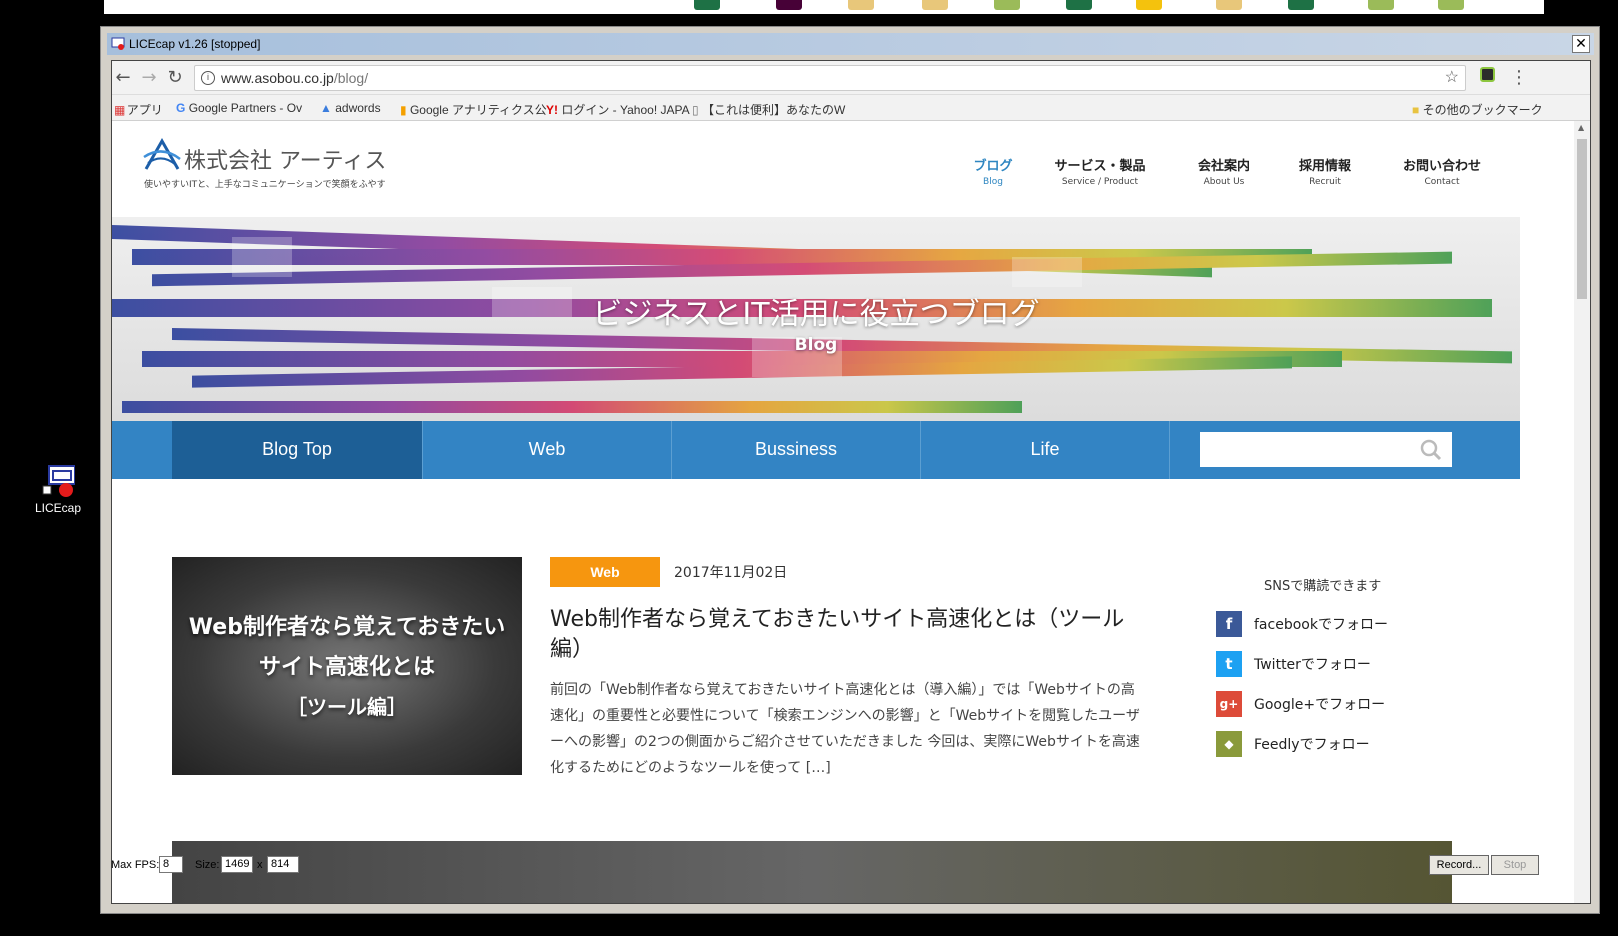  Describe the element at coordinates (403, 110) in the screenshot. I see `analytics-icon: ▮` at that location.